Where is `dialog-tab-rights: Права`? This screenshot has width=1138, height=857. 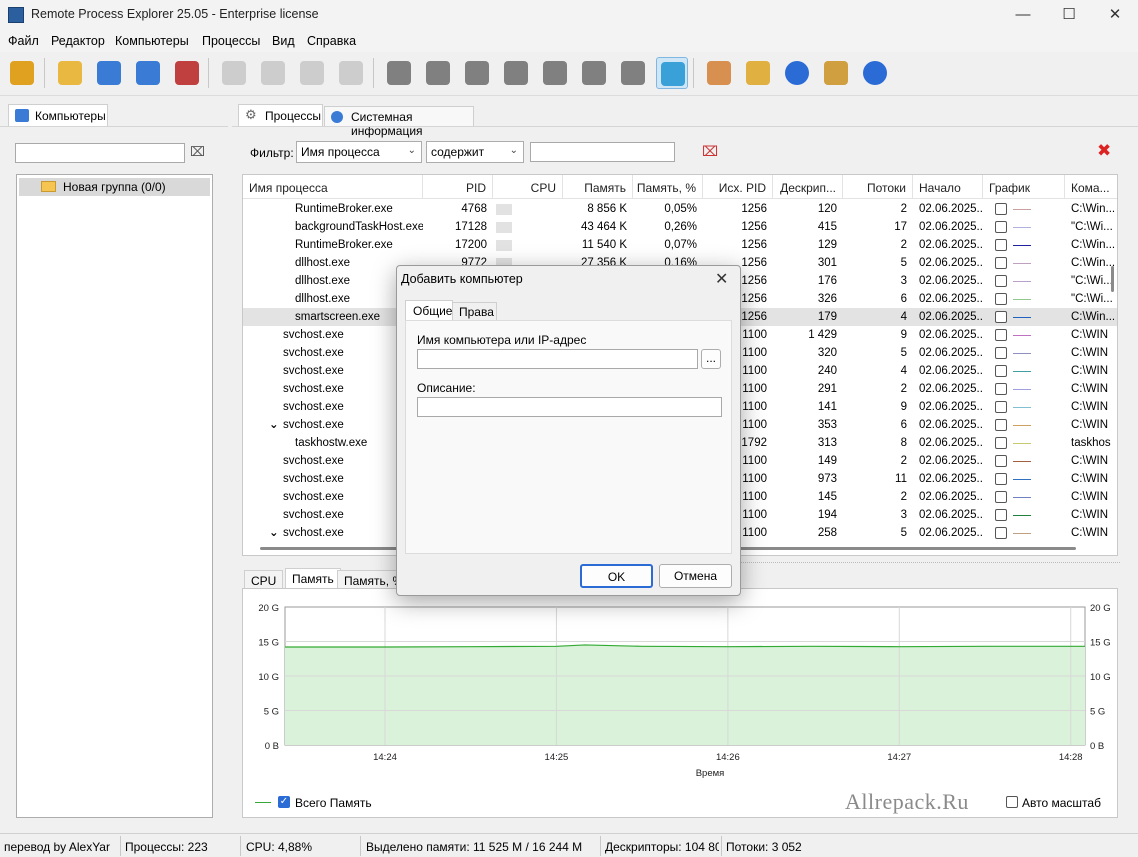 dialog-tab-rights: Права is located at coordinates (475, 311).